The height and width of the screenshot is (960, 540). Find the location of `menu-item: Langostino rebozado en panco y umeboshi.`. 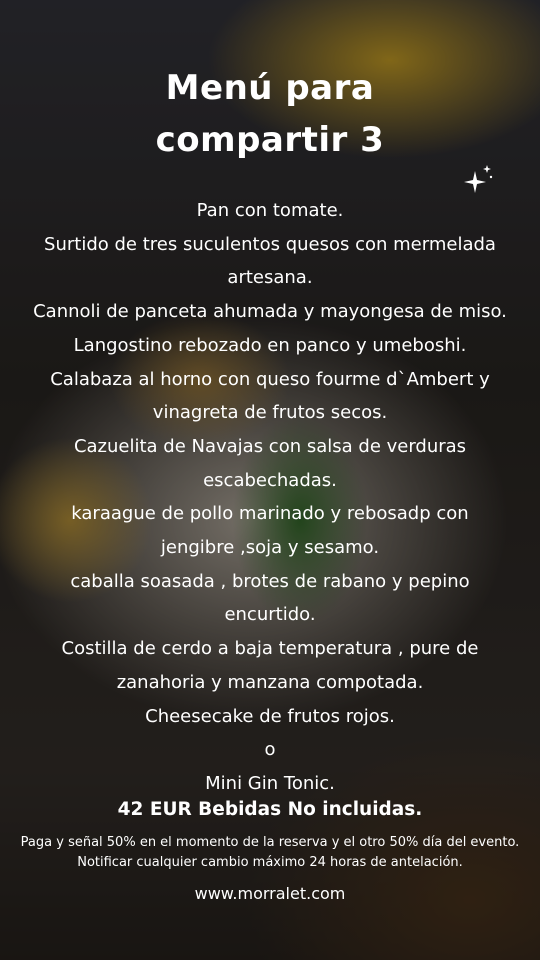

menu-item: Langostino rebozado en panco y umeboshi. is located at coordinates (270, 345).